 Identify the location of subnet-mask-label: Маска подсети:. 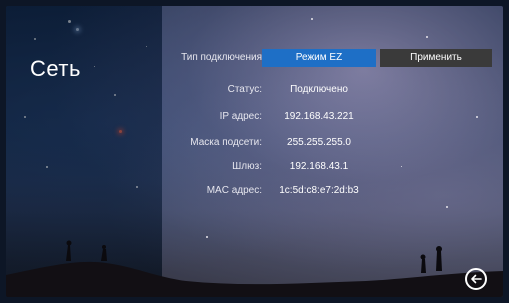
(226, 142).